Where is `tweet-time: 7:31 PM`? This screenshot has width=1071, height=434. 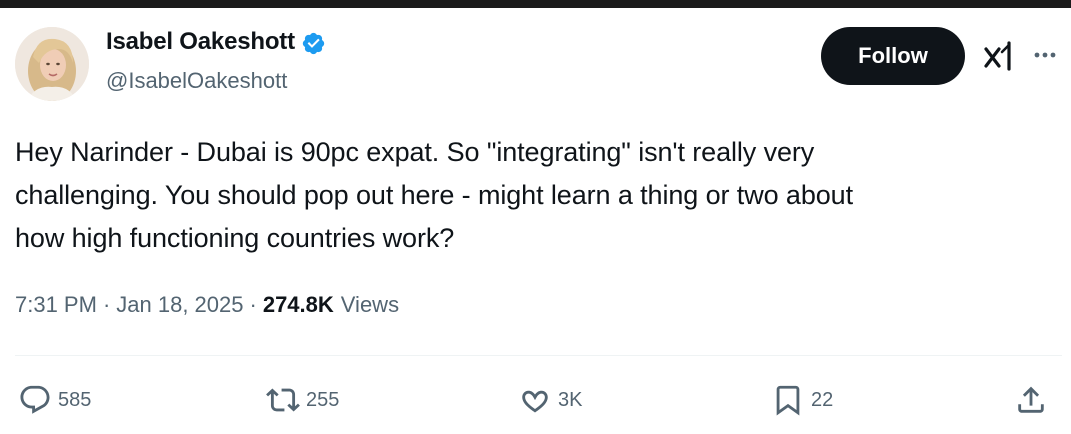
tweet-time: 7:31 PM is located at coordinates (56, 305).